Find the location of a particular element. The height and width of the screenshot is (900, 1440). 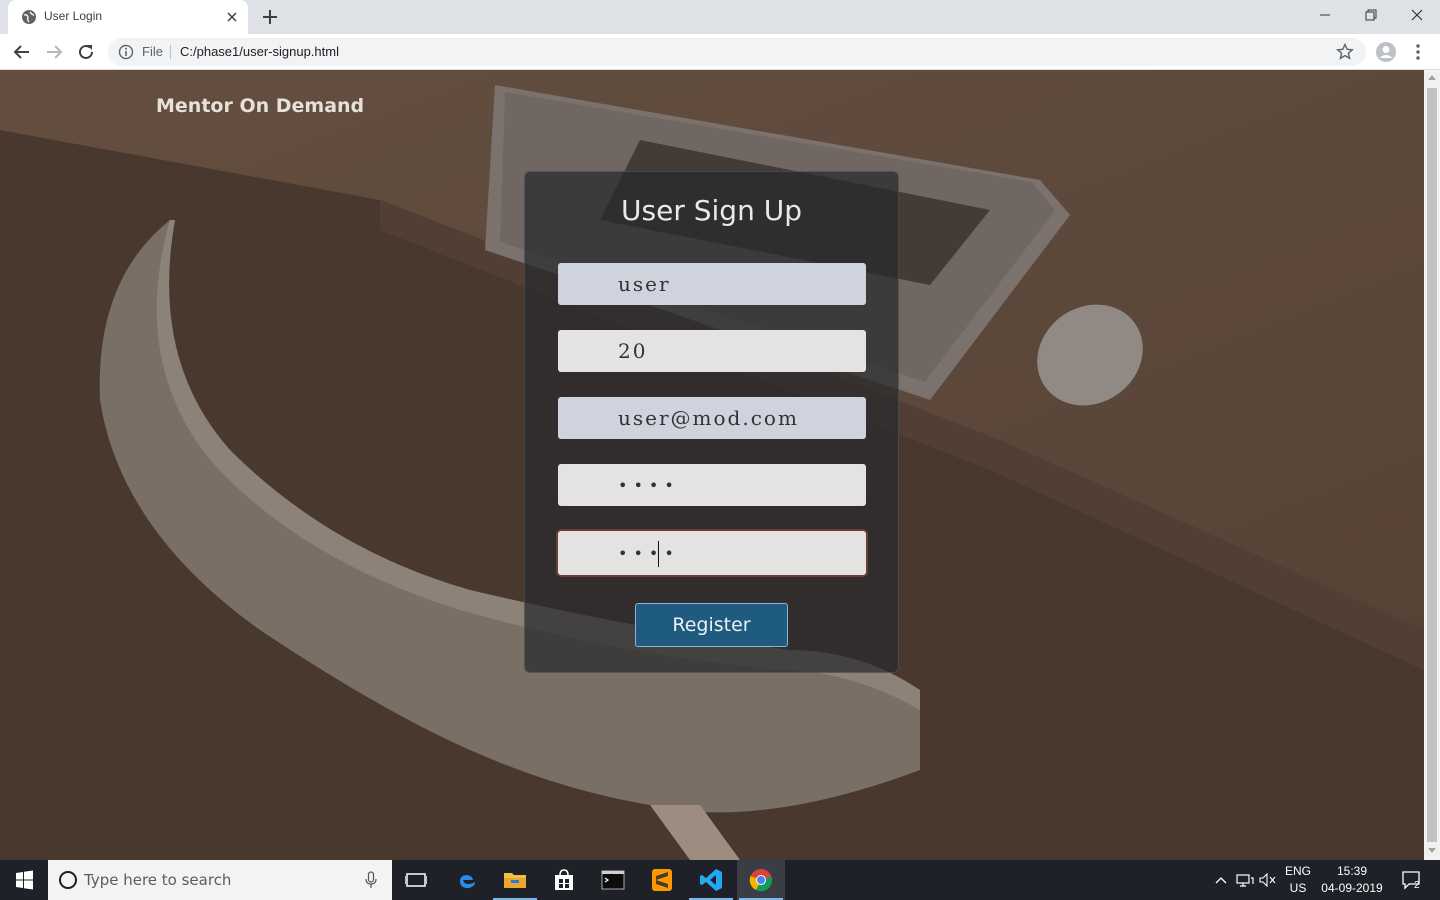

text-caret is located at coordinates (658, 554).